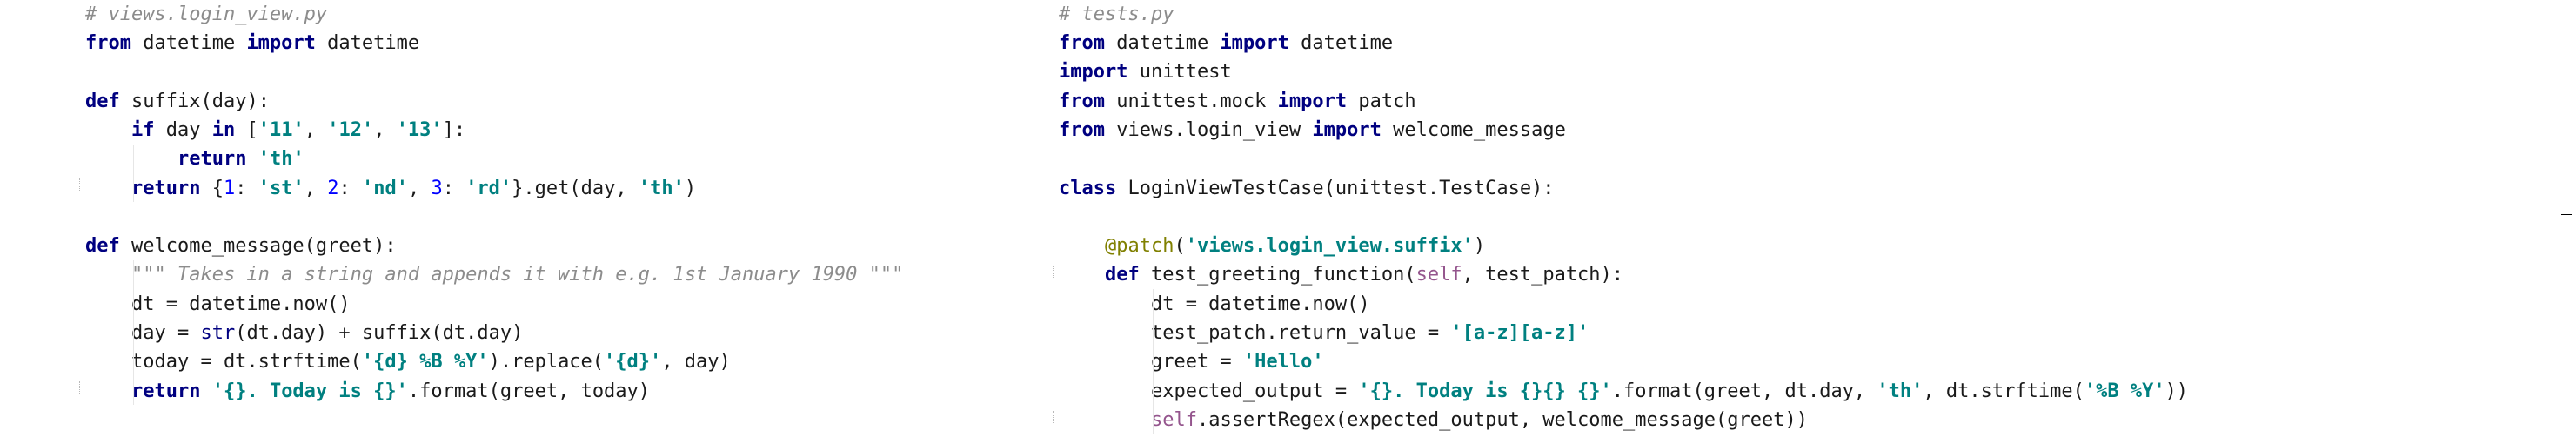 The width and height of the screenshot is (2576, 444). What do you see at coordinates (1519, 333) in the screenshot?
I see `code-token: '[a-z][a-z]'` at bounding box center [1519, 333].